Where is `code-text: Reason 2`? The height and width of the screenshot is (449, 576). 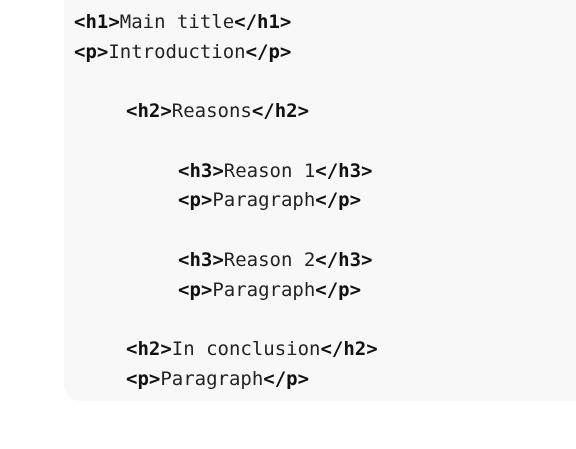
code-text: Reason 2 is located at coordinates (269, 260).